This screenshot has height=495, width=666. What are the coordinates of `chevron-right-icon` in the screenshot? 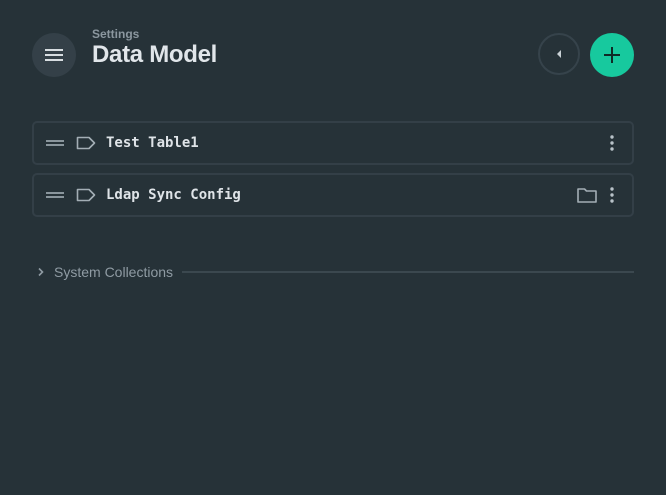 It's located at (41, 272).